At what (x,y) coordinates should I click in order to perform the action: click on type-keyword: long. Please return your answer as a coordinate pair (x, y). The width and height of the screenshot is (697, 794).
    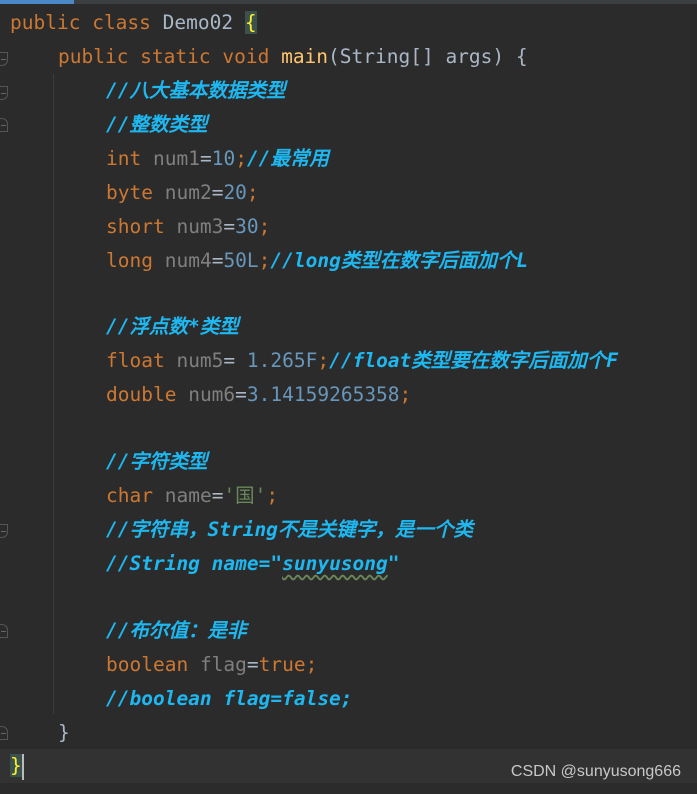
    Looking at the image, I should click on (129, 260).